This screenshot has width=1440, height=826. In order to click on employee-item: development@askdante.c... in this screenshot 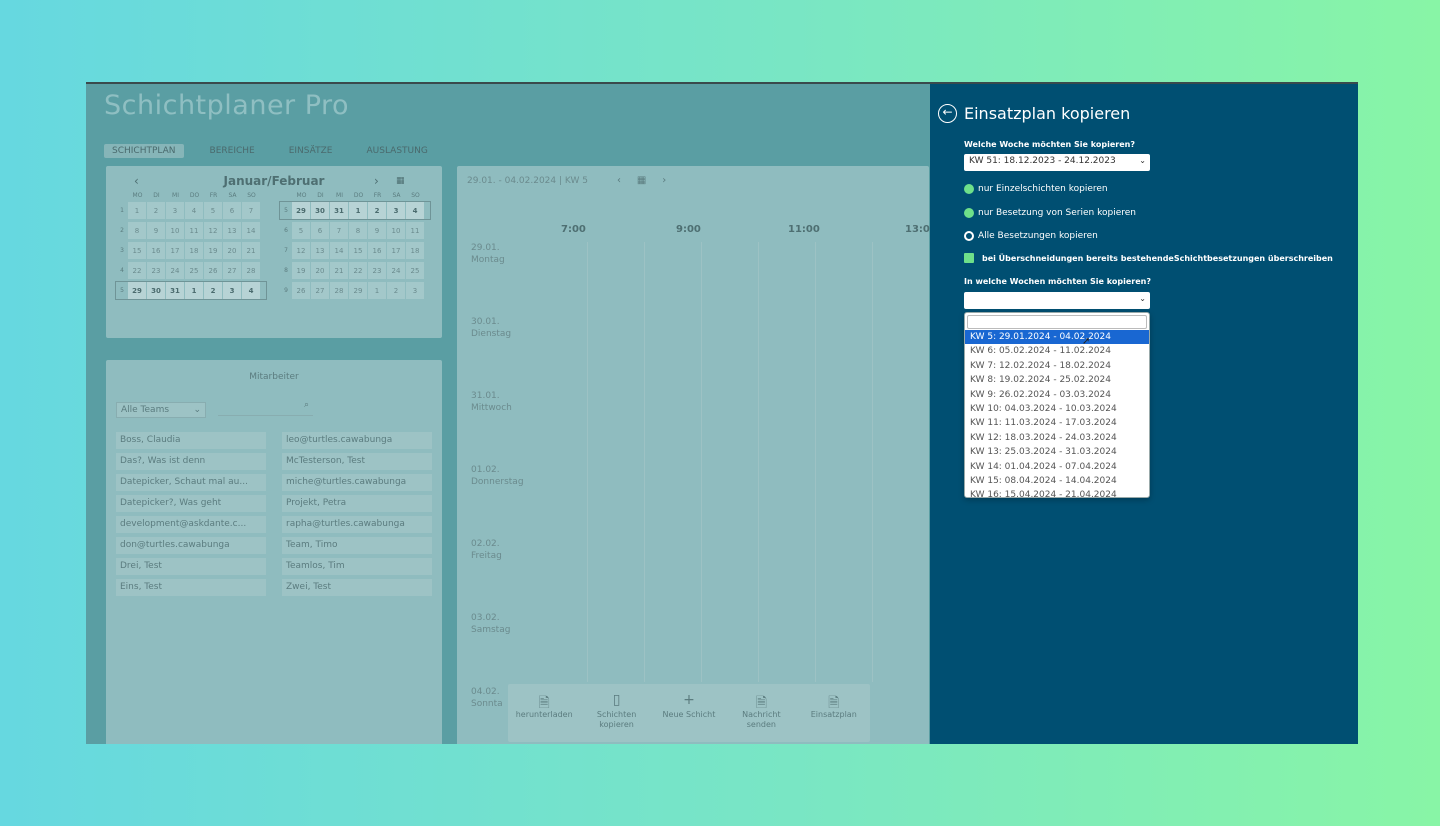, I will do `click(191, 524)`.